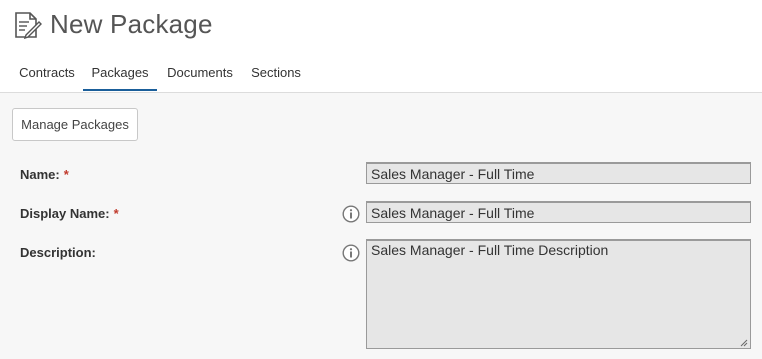 The width and height of the screenshot is (762, 359). I want to click on description-label-text: Description:, so click(58, 252).